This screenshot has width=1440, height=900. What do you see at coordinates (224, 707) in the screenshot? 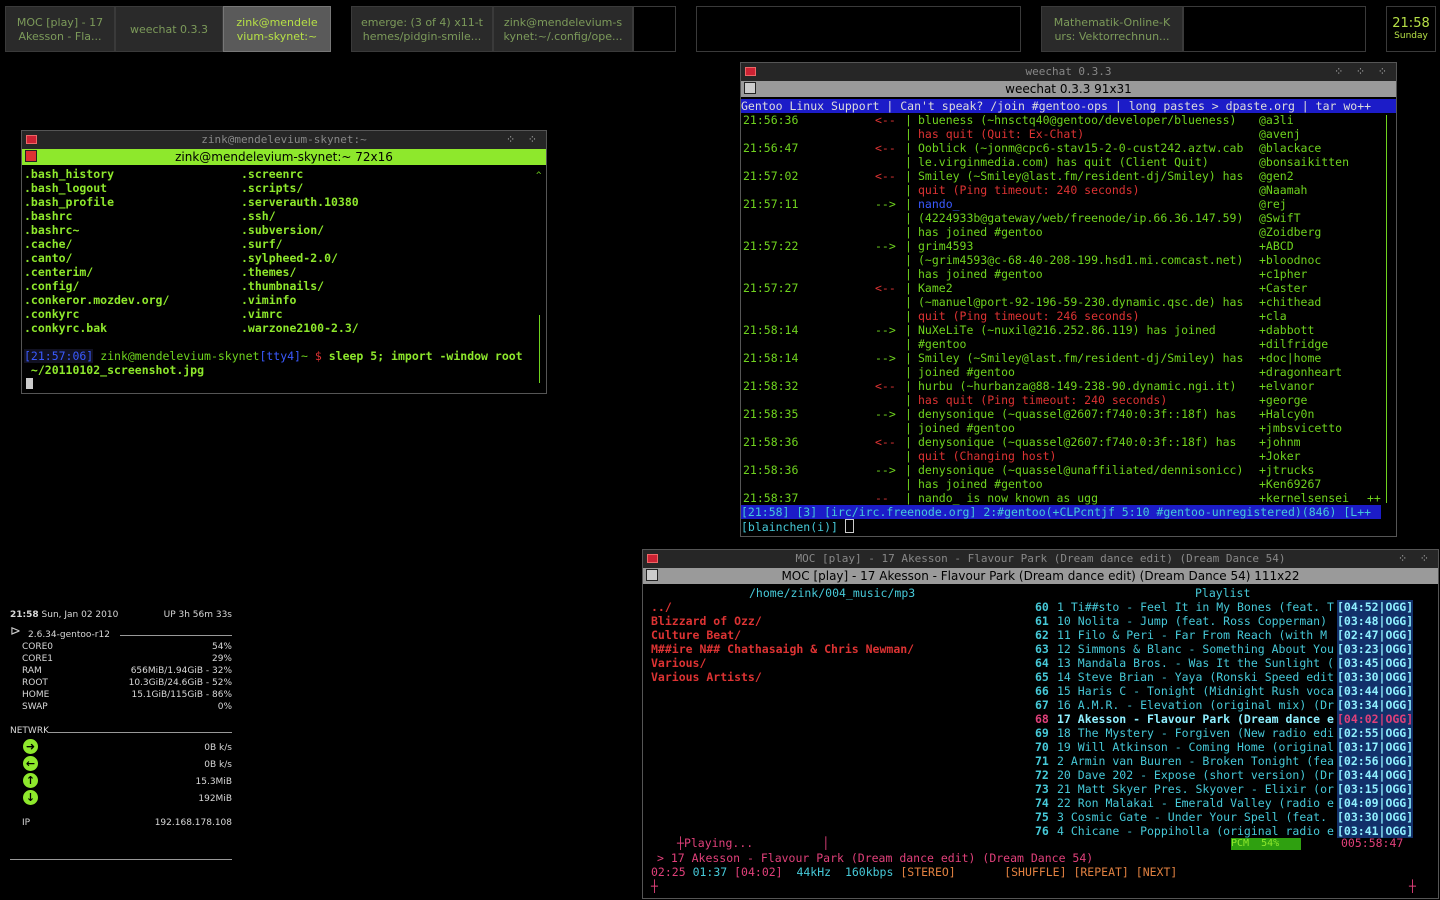
I see `stat-value: 0%` at bounding box center [224, 707].